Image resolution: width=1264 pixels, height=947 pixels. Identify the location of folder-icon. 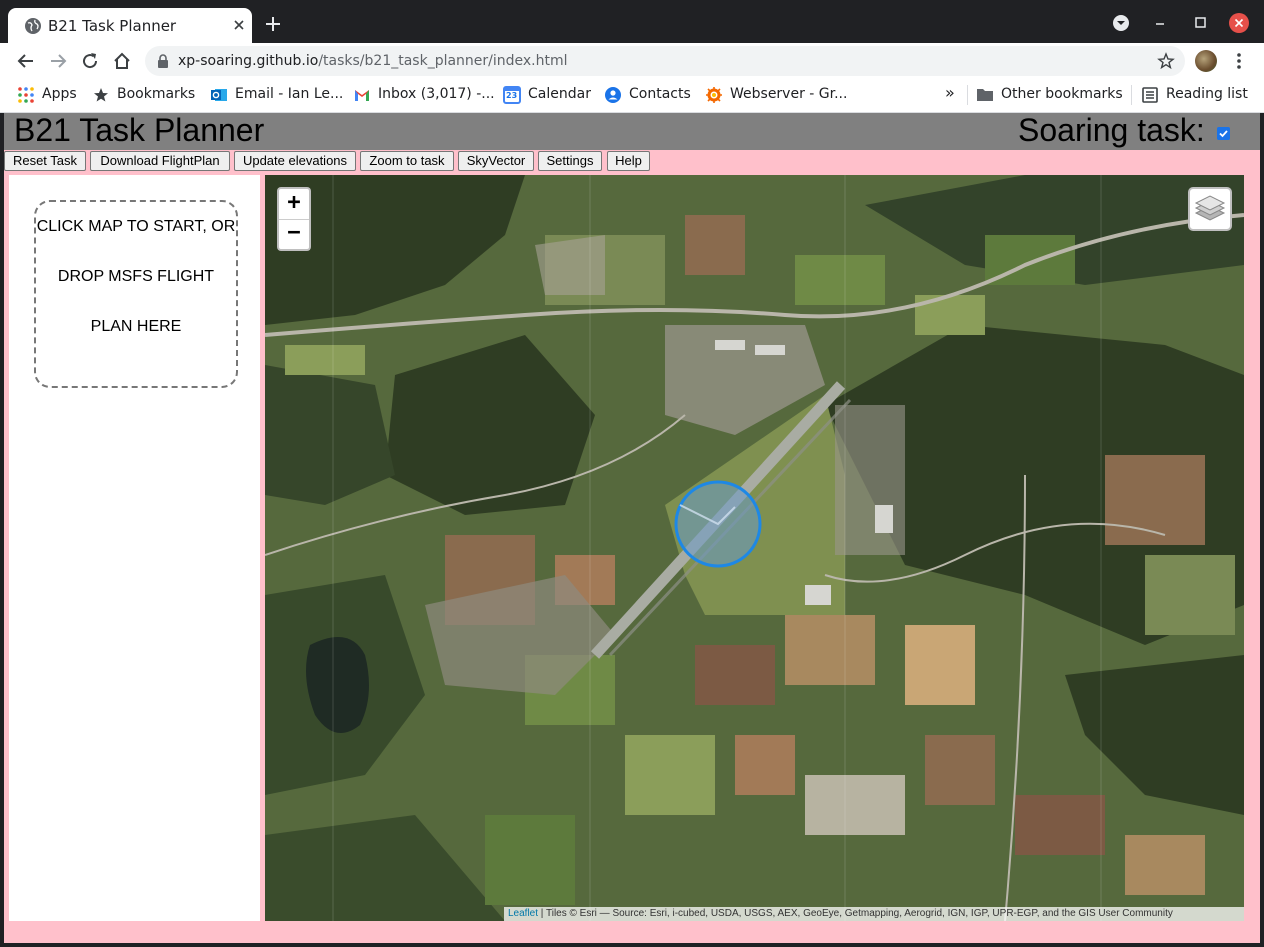
(985, 95).